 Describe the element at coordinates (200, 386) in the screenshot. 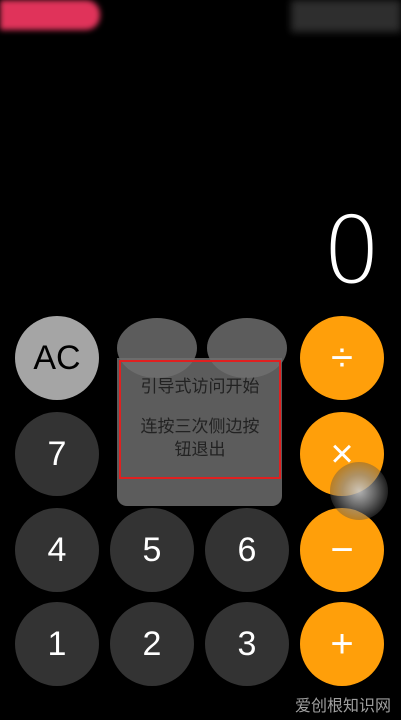

I see `guided-access-title: 引导式访问开始` at that location.